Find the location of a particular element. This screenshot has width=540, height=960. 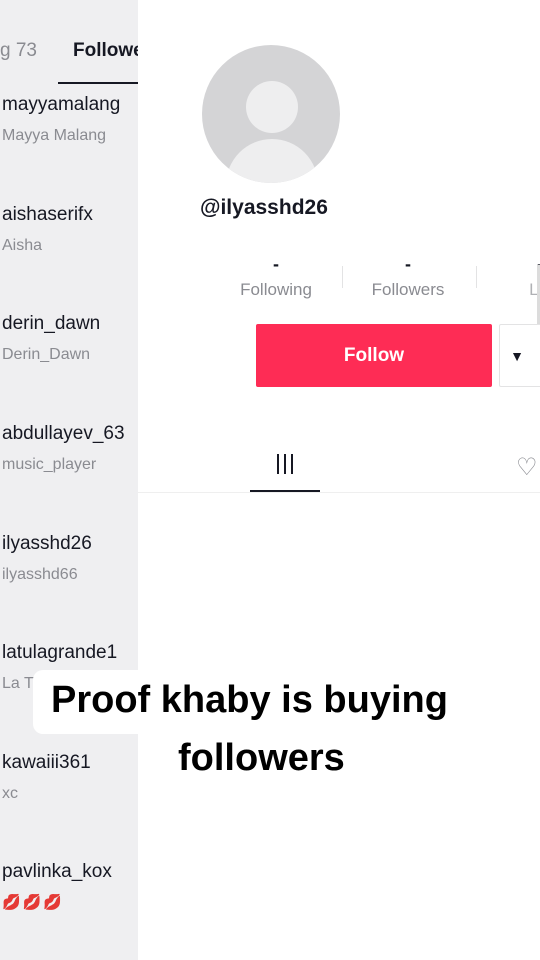

display-name: 💋💋💋 is located at coordinates (33, 902).